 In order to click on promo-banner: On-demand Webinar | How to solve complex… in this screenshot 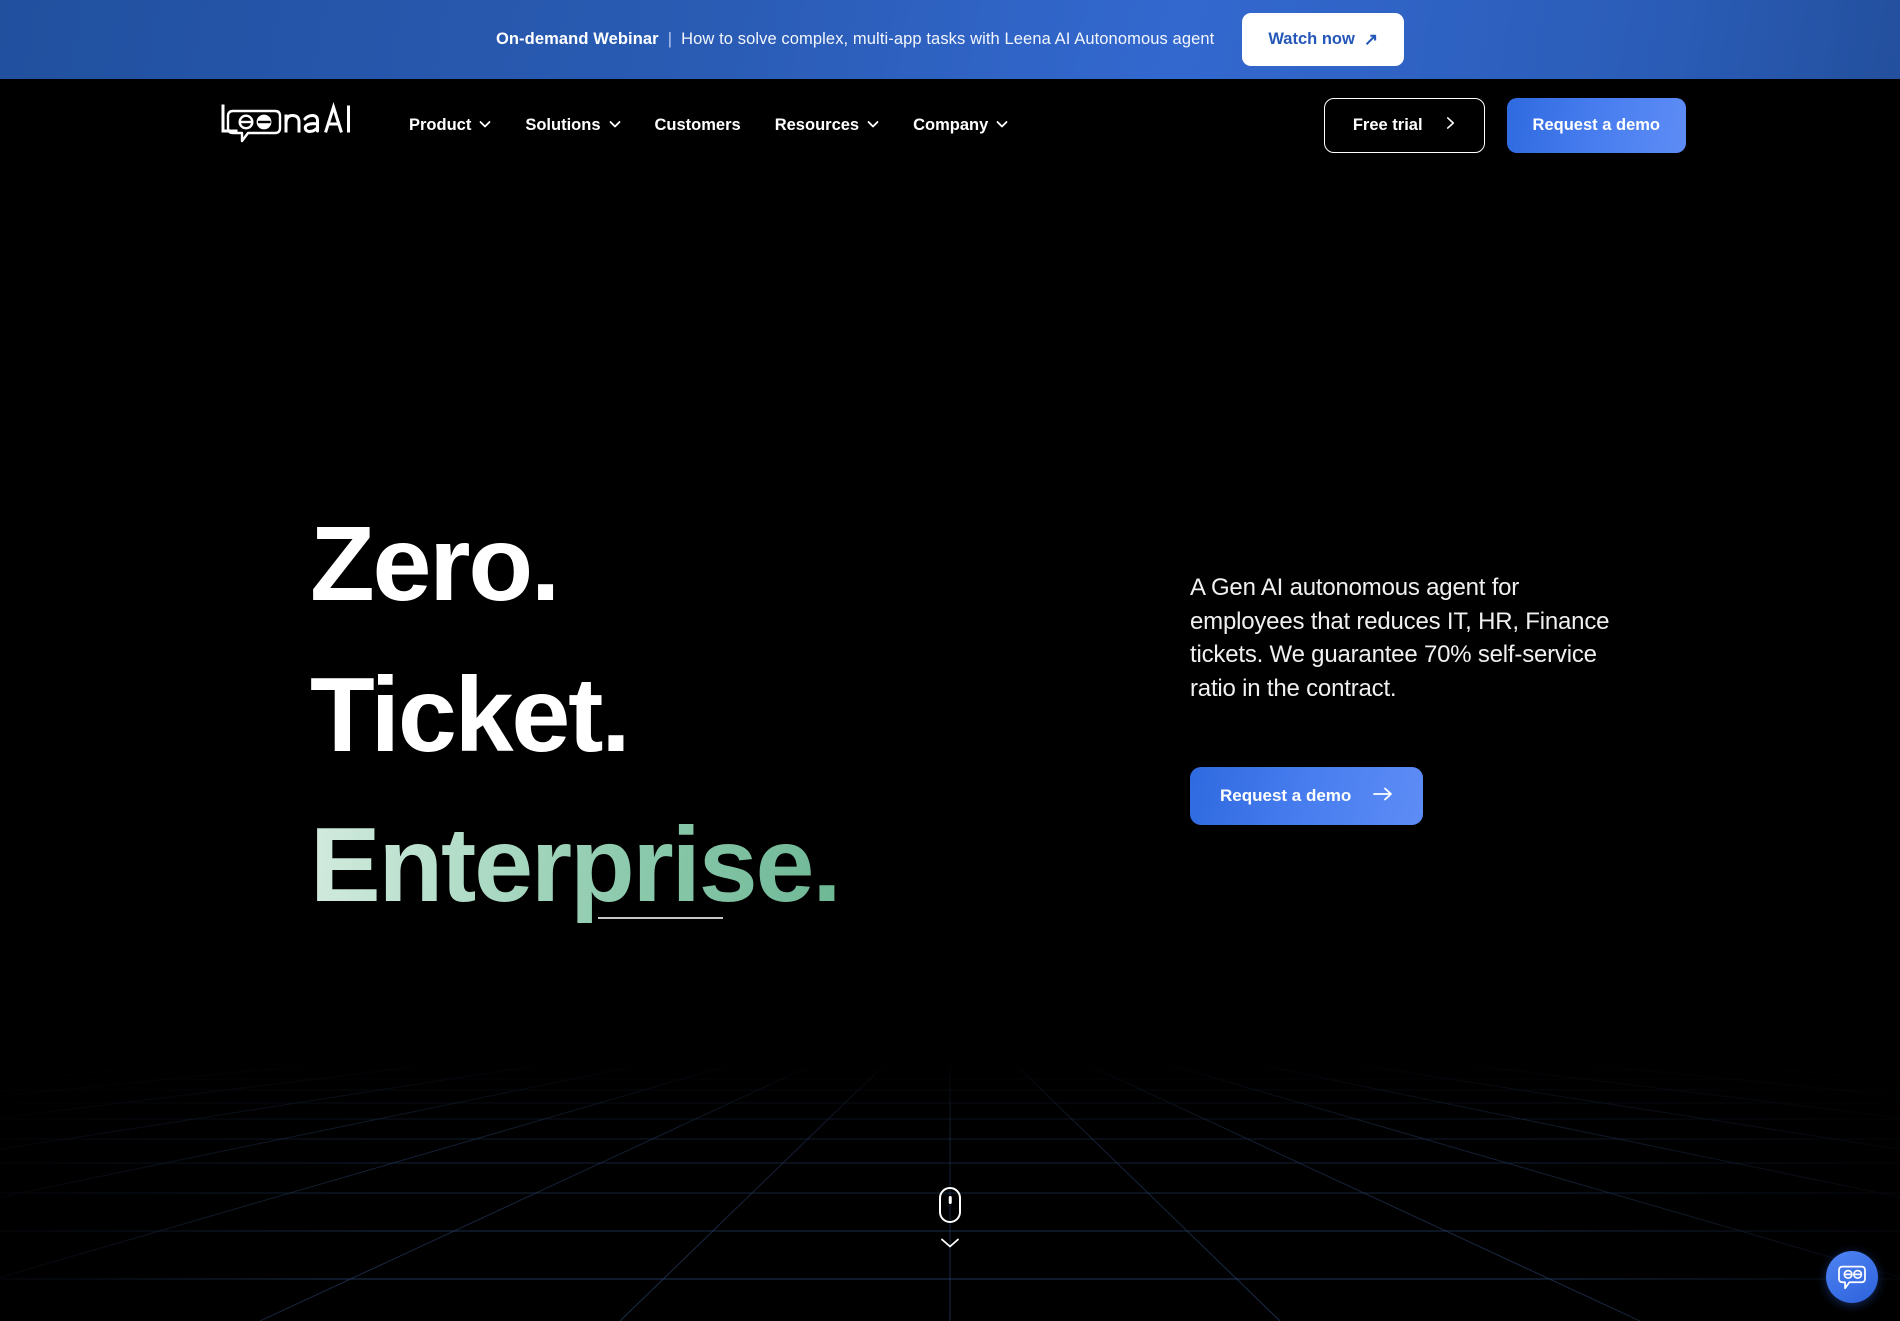, I will do `click(950, 39)`.